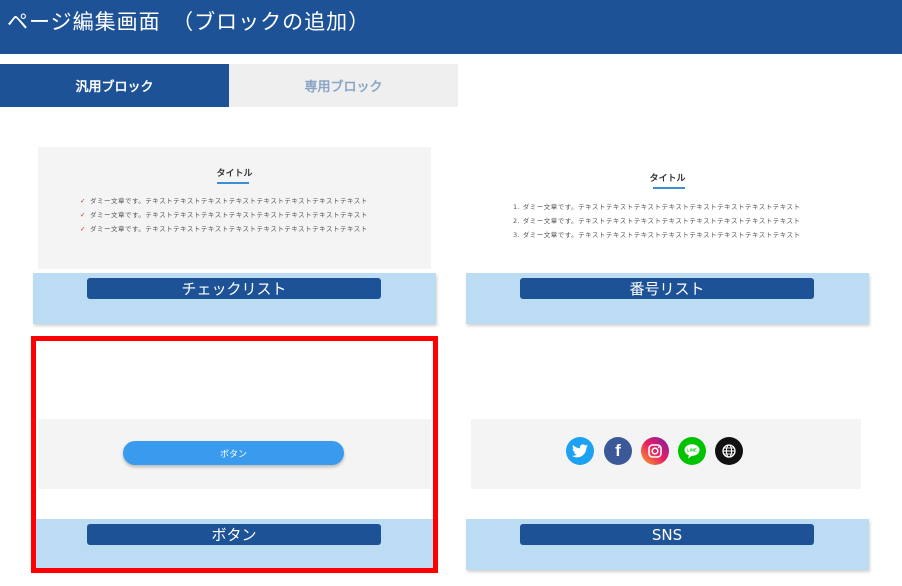  I want to click on line-icon: LINE, so click(692, 451).